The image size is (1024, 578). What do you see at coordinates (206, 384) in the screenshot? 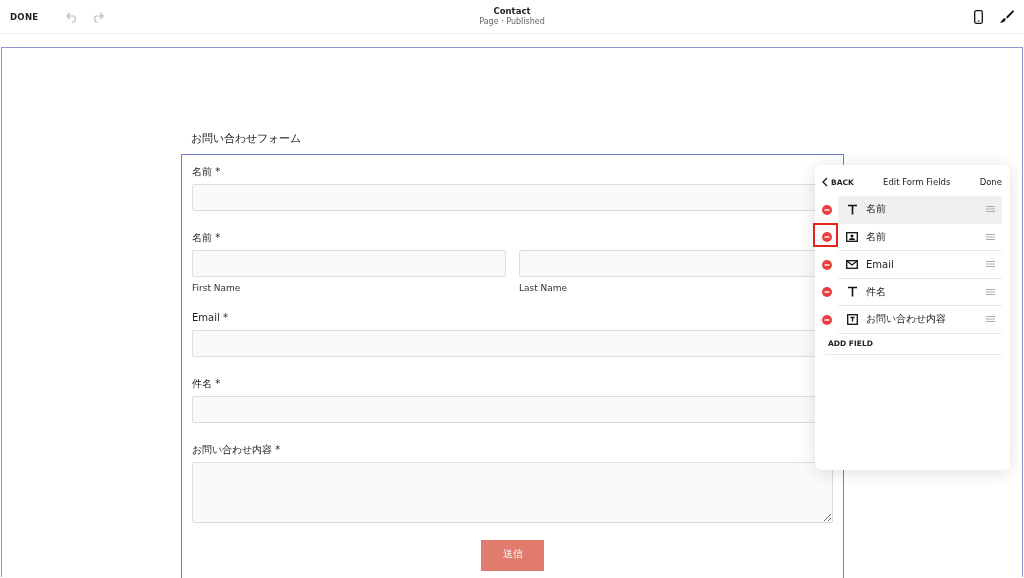
I see `field-label: 件名 *` at bounding box center [206, 384].